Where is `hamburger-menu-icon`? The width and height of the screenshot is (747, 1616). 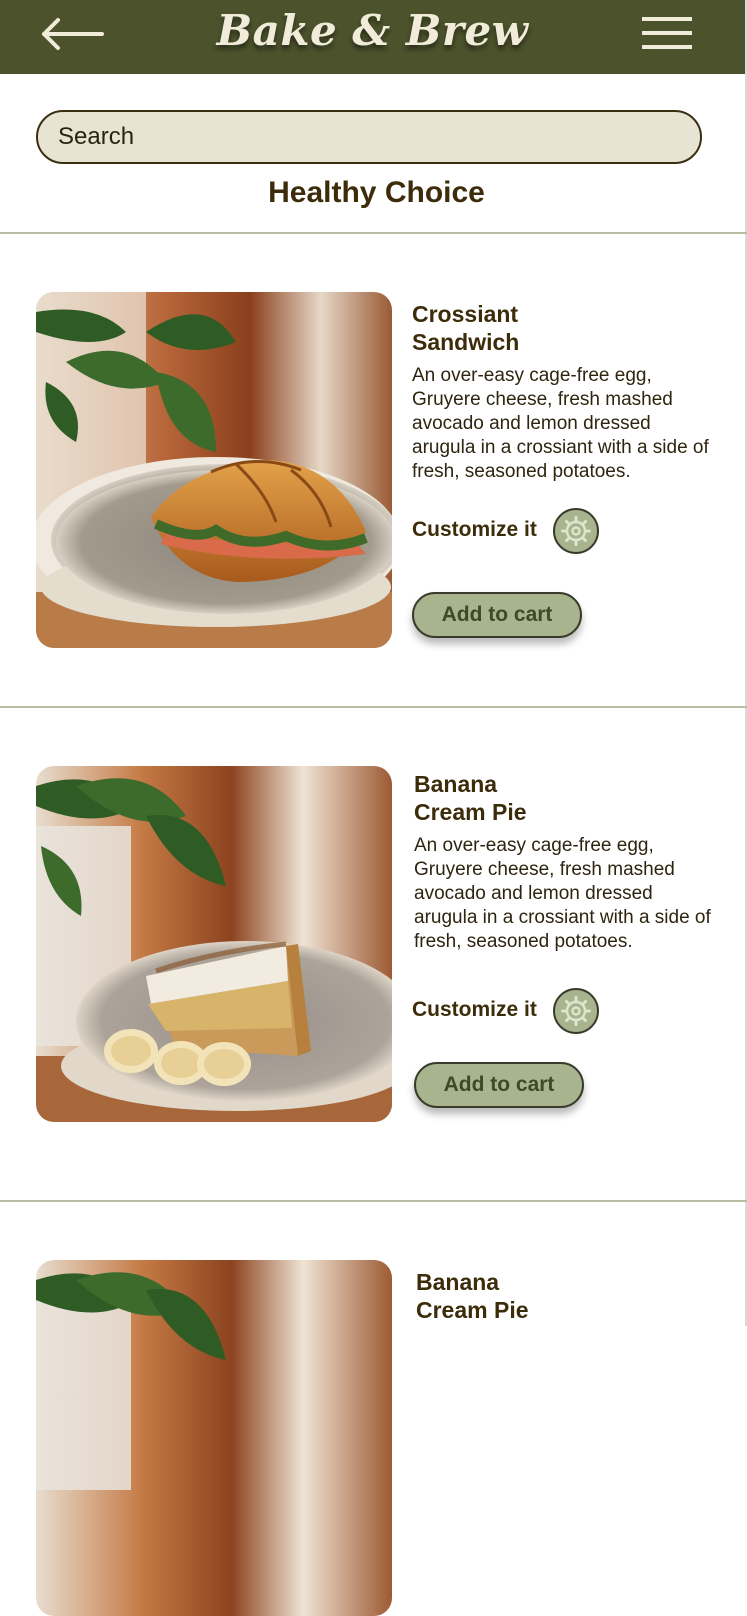
hamburger-menu-icon is located at coordinates (667, 33).